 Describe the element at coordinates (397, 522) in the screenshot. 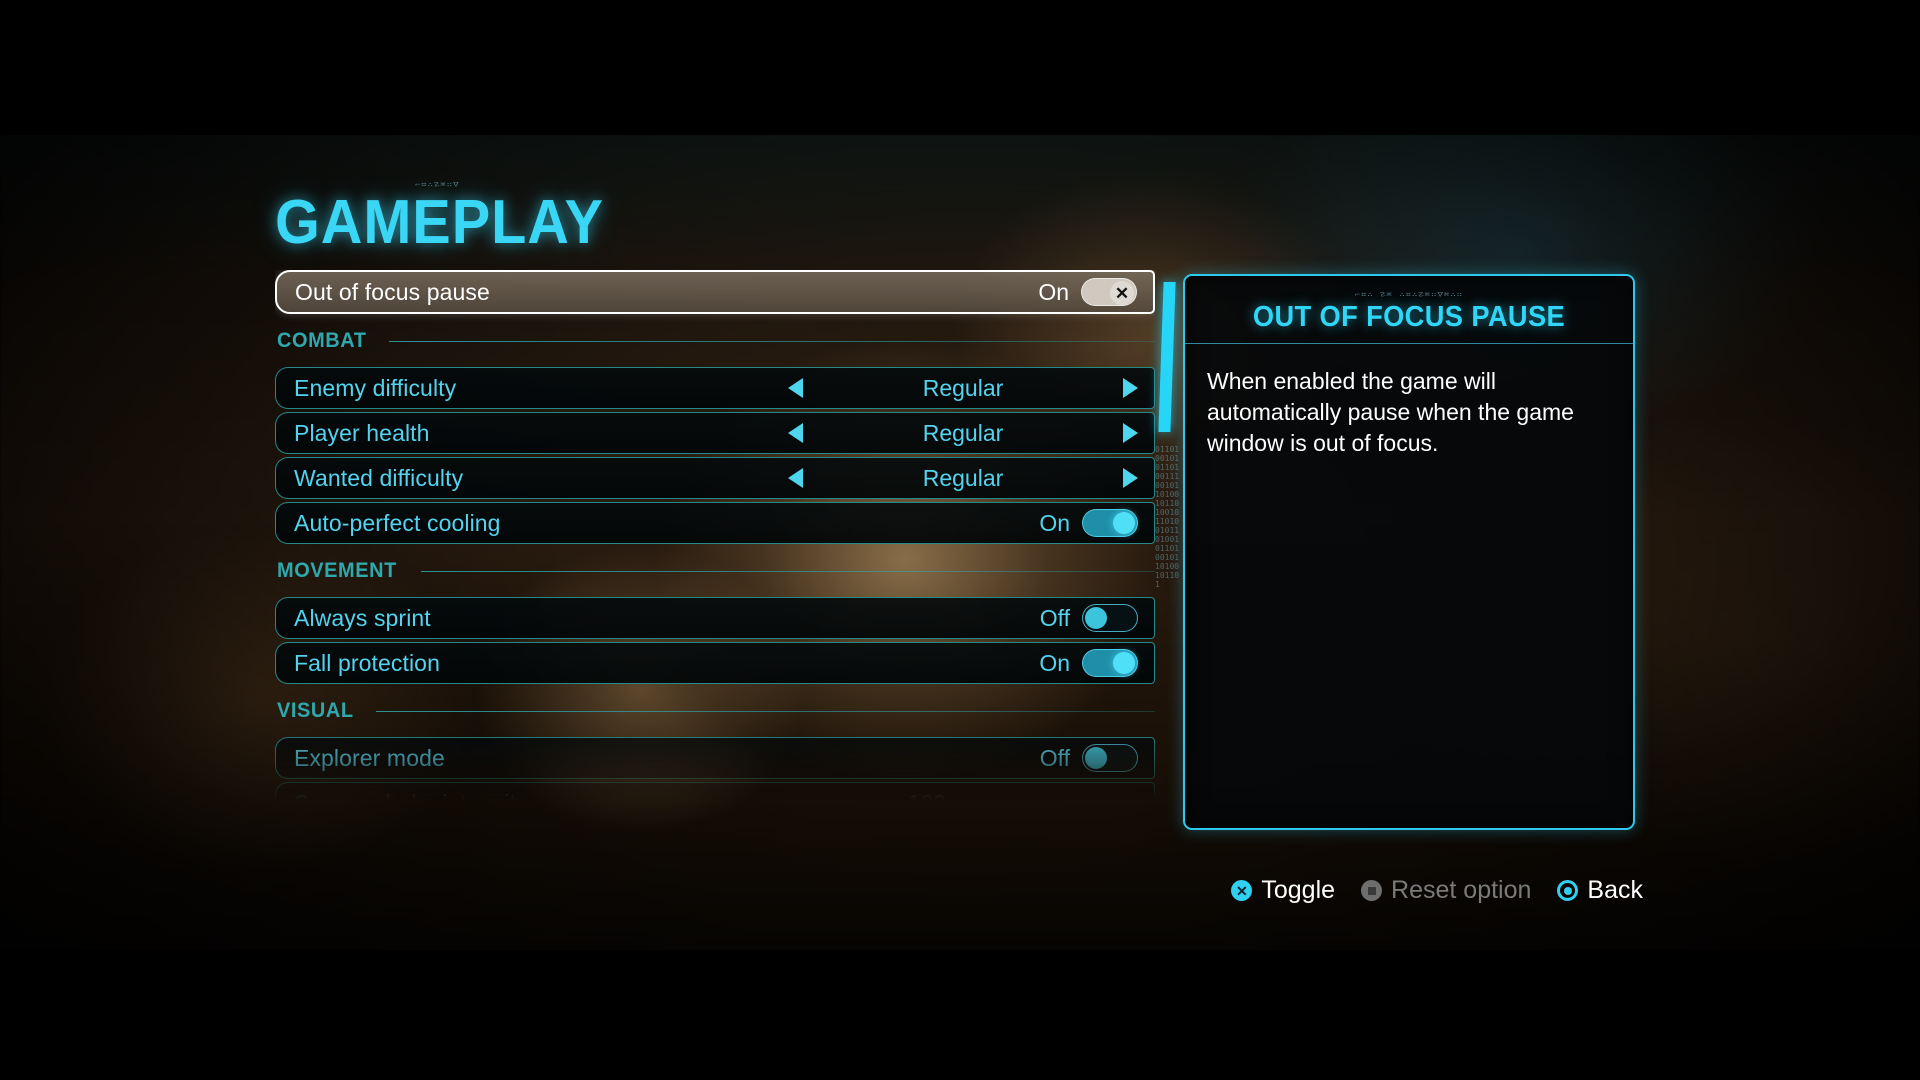

I see `setting-label: Auto-perfect cooling` at that location.